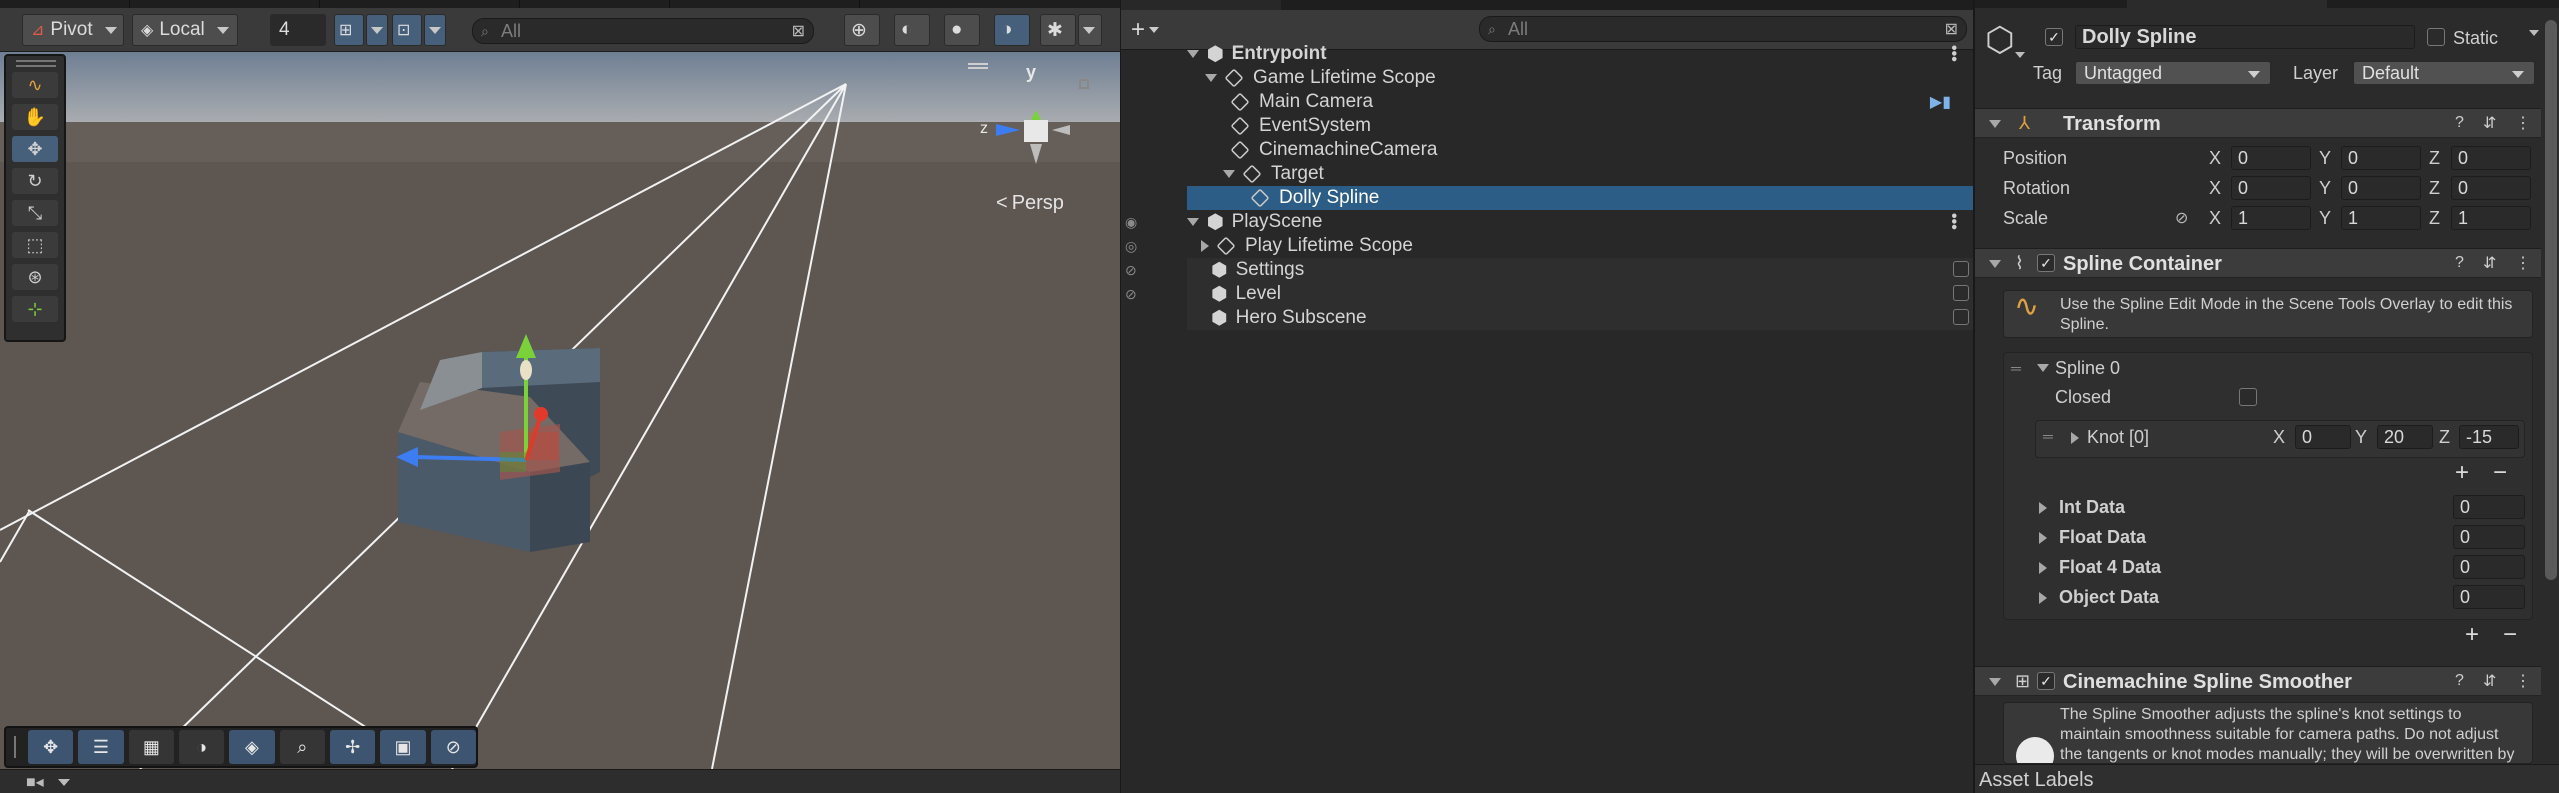 This screenshot has height=793, width=2559. Describe the element at coordinates (2491, 218) in the screenshot. I see `scale-z-field: 1` at that location.